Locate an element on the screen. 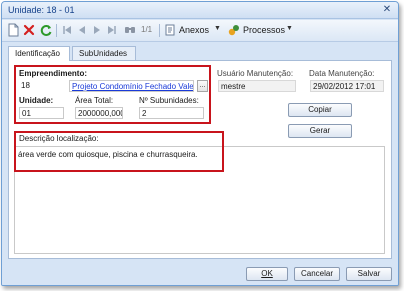 The height and width of the screenshot is (291, 404). anexos-menu: Anexos is located at coordinates (194, 30).